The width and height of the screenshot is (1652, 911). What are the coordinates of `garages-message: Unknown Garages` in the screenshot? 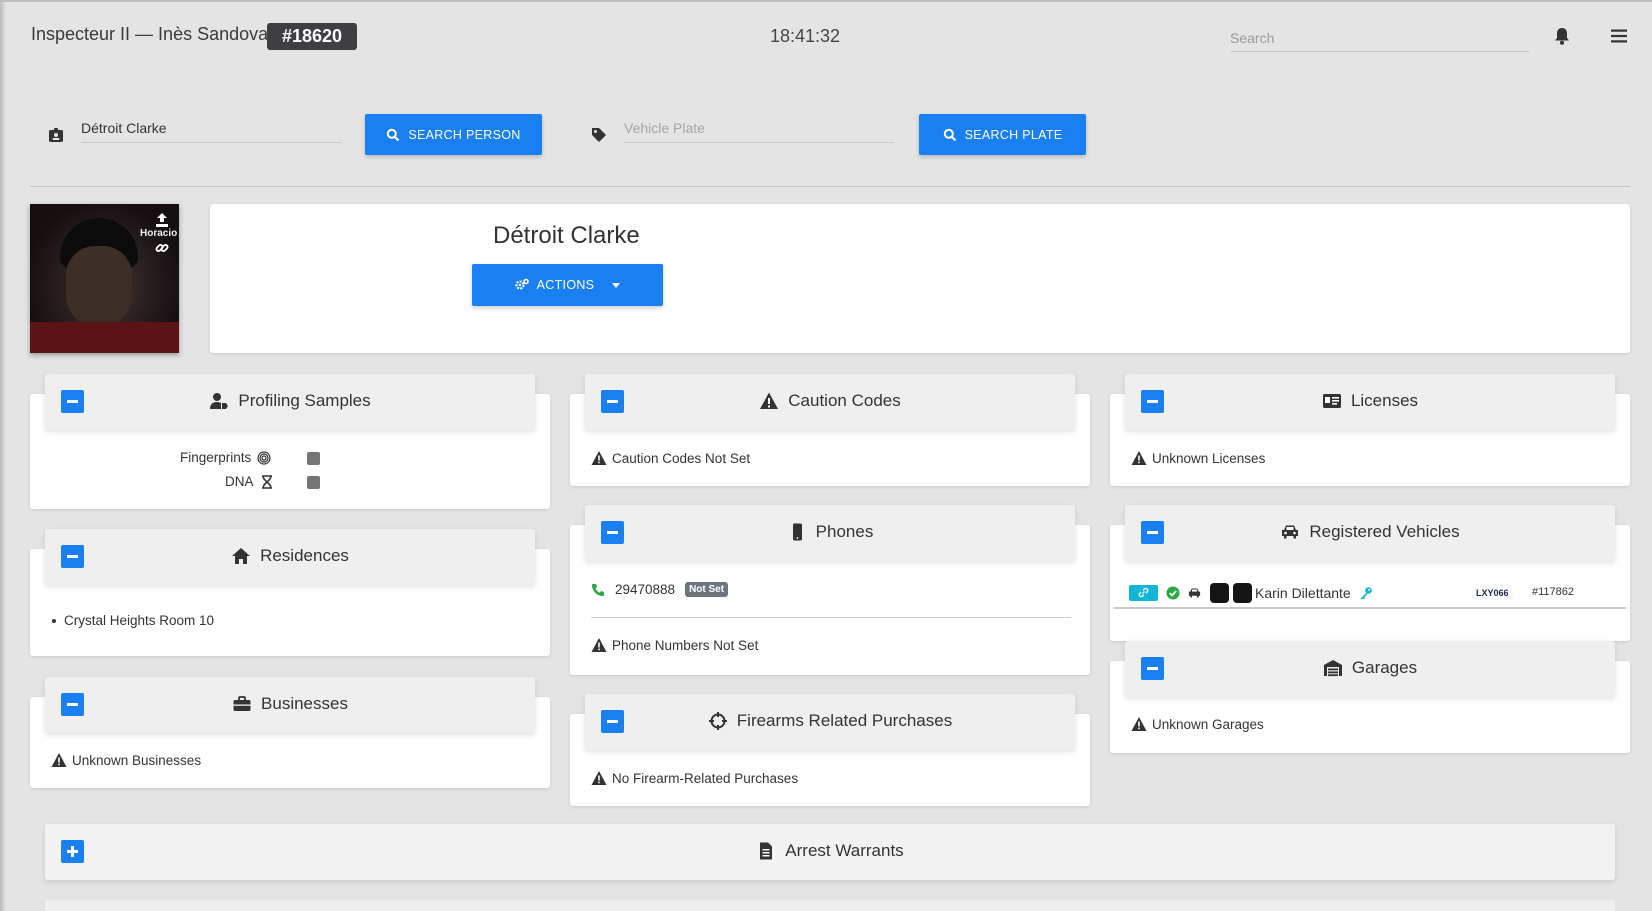 It's located at (1197, 724).